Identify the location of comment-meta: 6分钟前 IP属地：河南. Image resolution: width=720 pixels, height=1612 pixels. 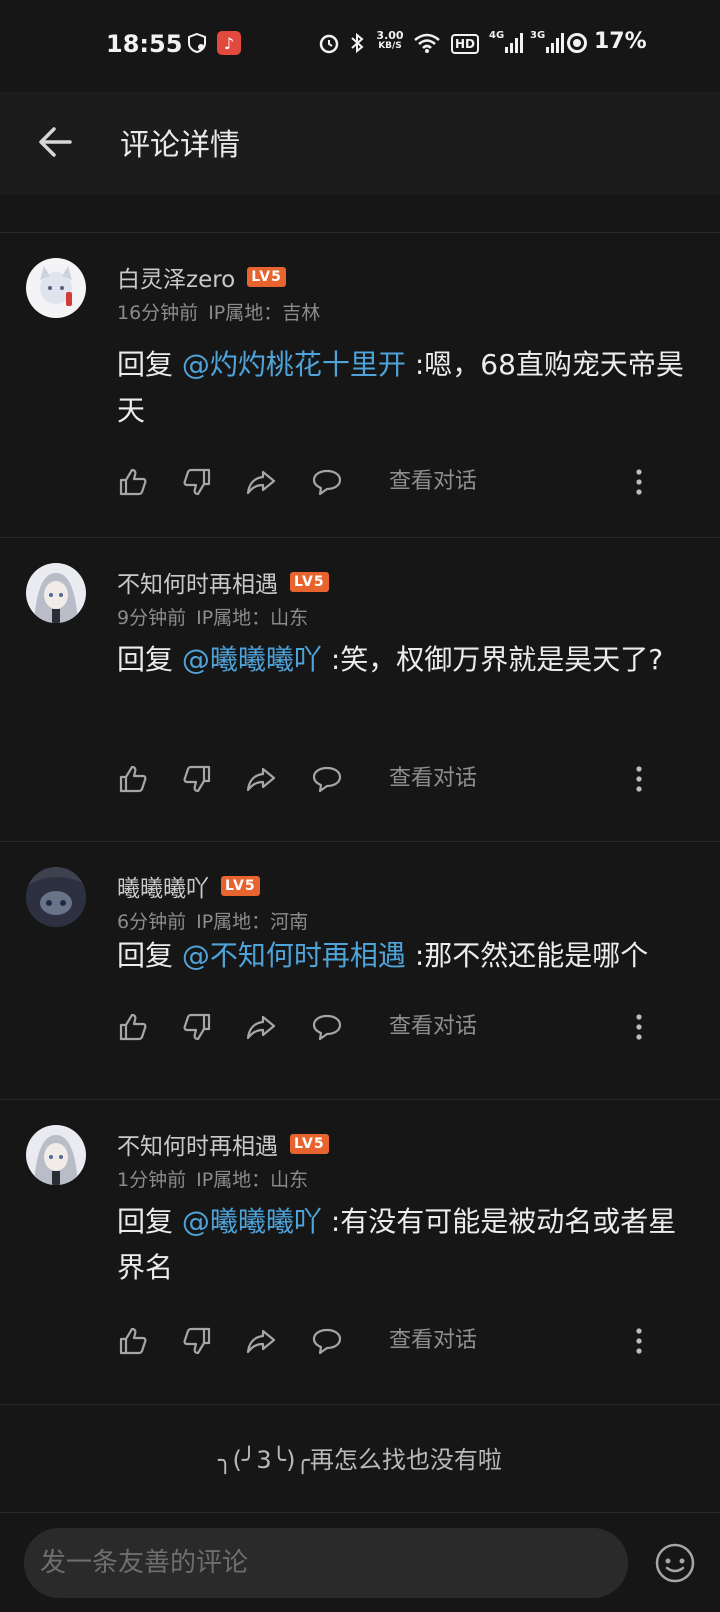
(217, 920).